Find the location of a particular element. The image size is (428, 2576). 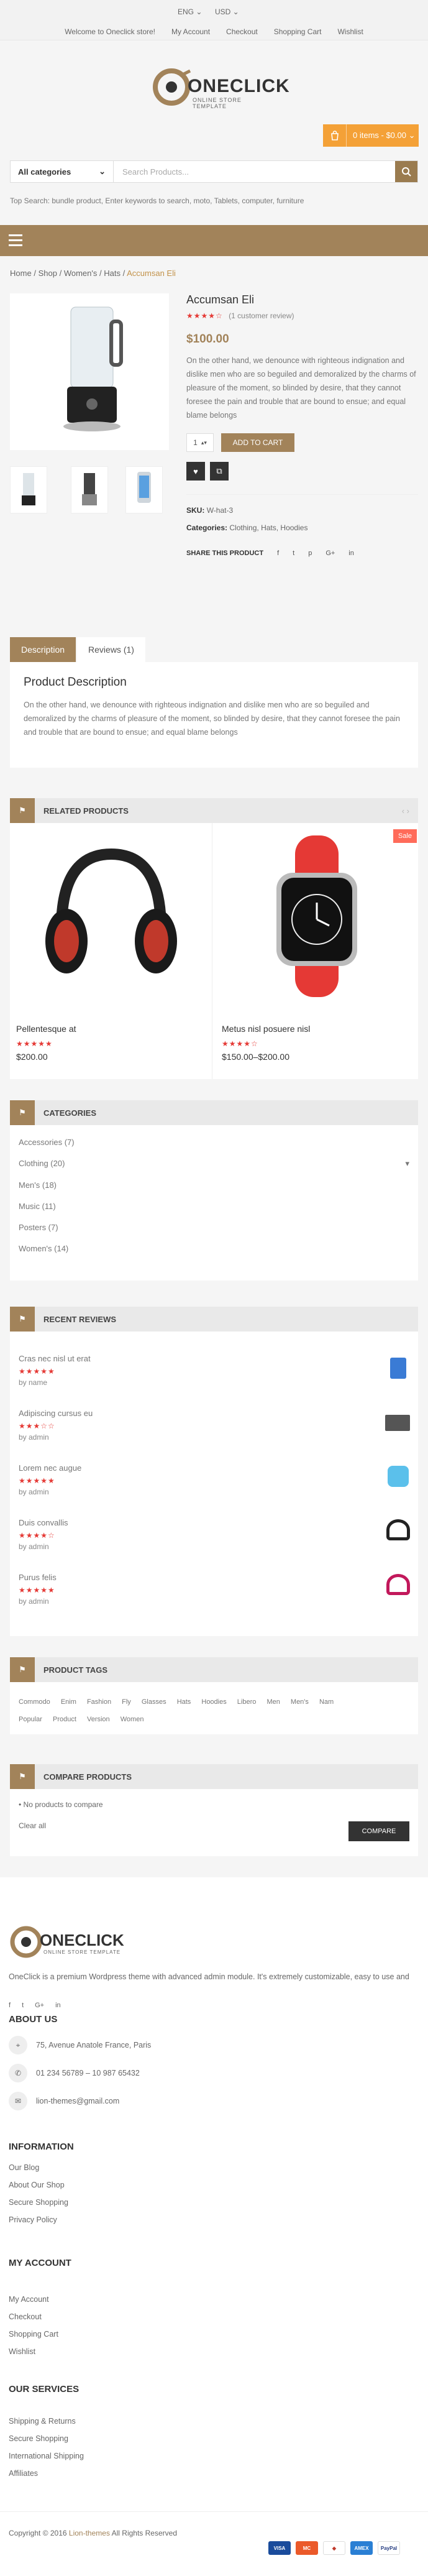

checkout-link: Checkout is located at coordinates (242, 31).